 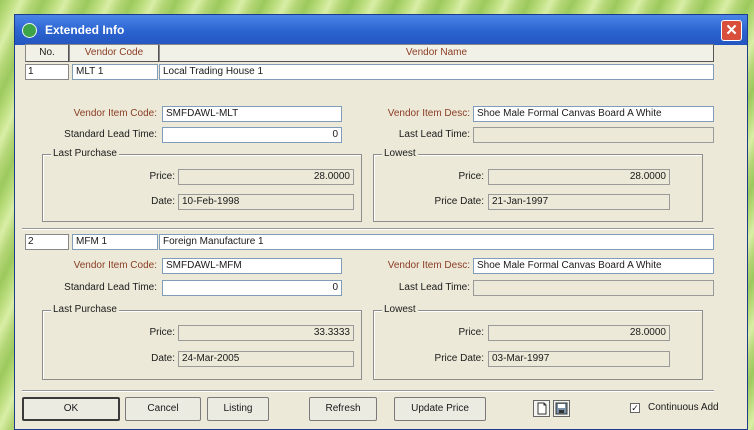 What do you see at coordinates (266, 333) in the screenshot?
I see `last-purchase-price-field: 33.3333` at bounding box center [266, 333].